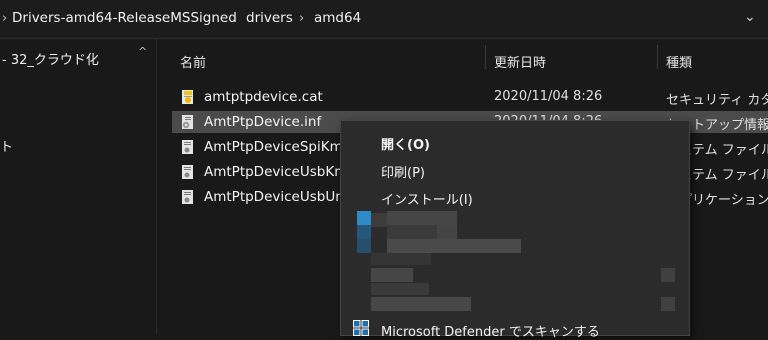 The image size is (768, 340). Describe the element at coordinates (427, 198) in the screenshot. I see `menu-item-install: インストール(I)` at that location.